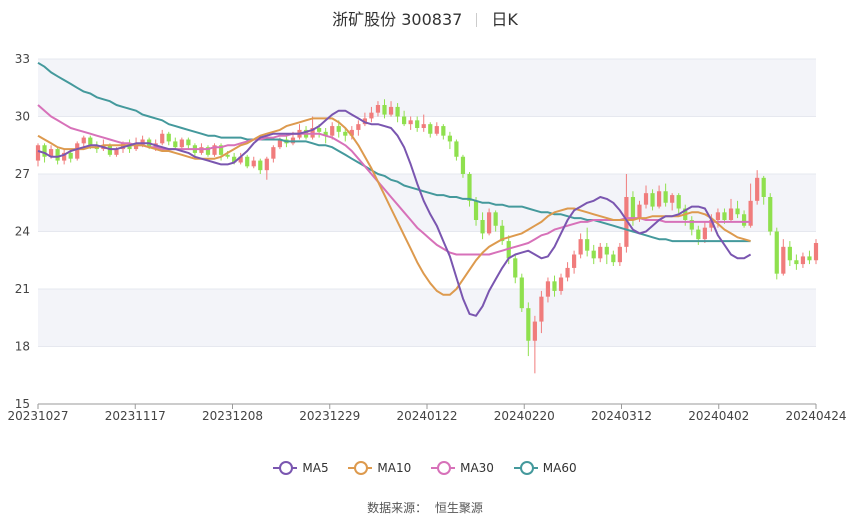 This screenshot has width=850, height=517. Describe the element at coordinates (301, 468) in the screenshot. I see `legend-item-ma5: MA5` at that location.